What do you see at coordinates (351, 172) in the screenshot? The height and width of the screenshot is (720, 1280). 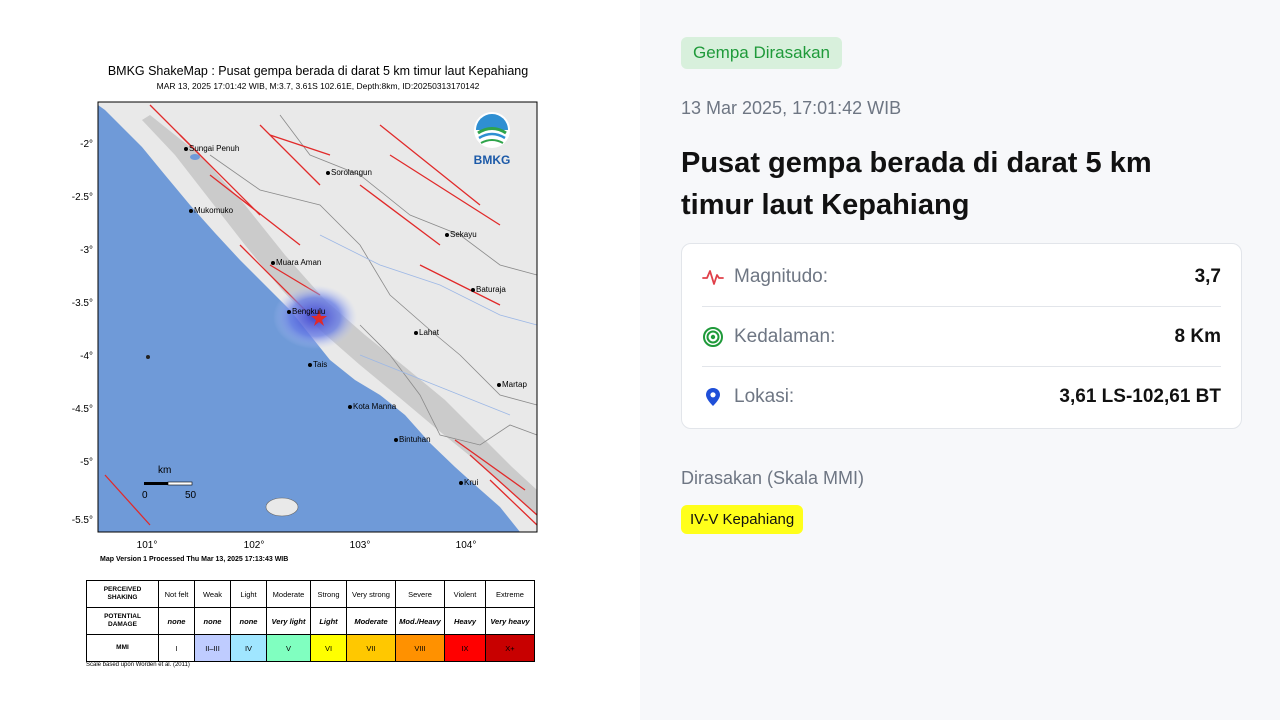 I see `city-label: Sorolangun` at bounding box center [351, 172].